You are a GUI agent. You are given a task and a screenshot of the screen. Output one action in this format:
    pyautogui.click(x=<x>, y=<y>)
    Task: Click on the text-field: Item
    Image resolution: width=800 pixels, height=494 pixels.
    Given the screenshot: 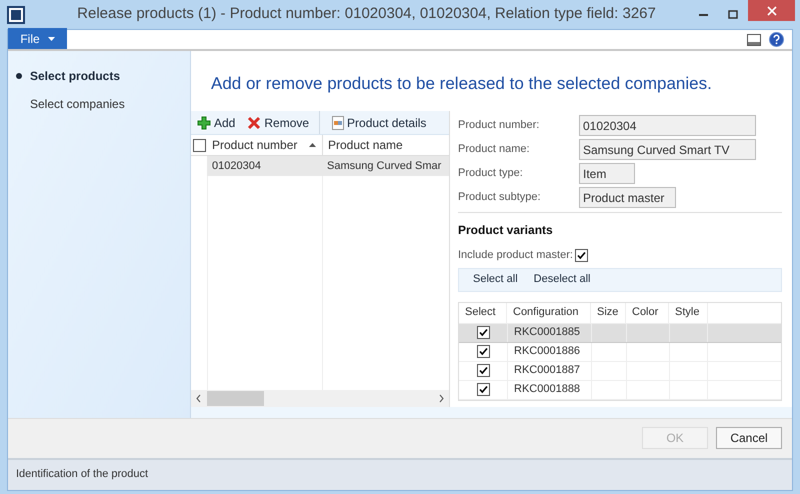 What is the action you would take?
    pyautogui.click(x=607, y=173)
    